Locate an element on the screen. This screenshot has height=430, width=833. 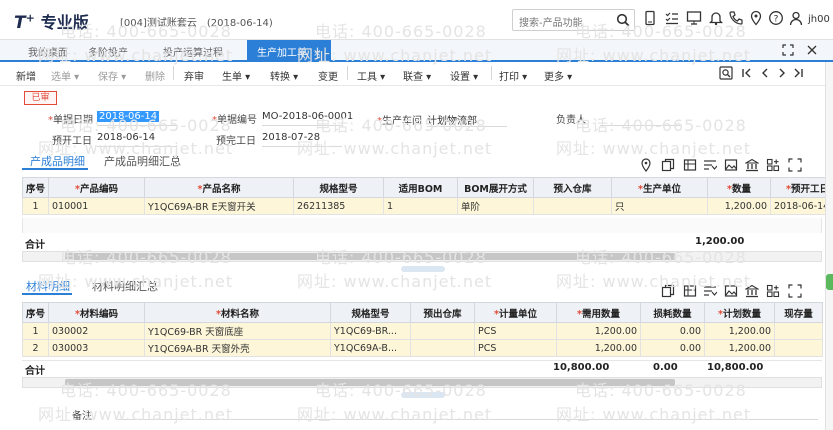
query-button: 联查 ▾ is located at coordinates (417, 75).